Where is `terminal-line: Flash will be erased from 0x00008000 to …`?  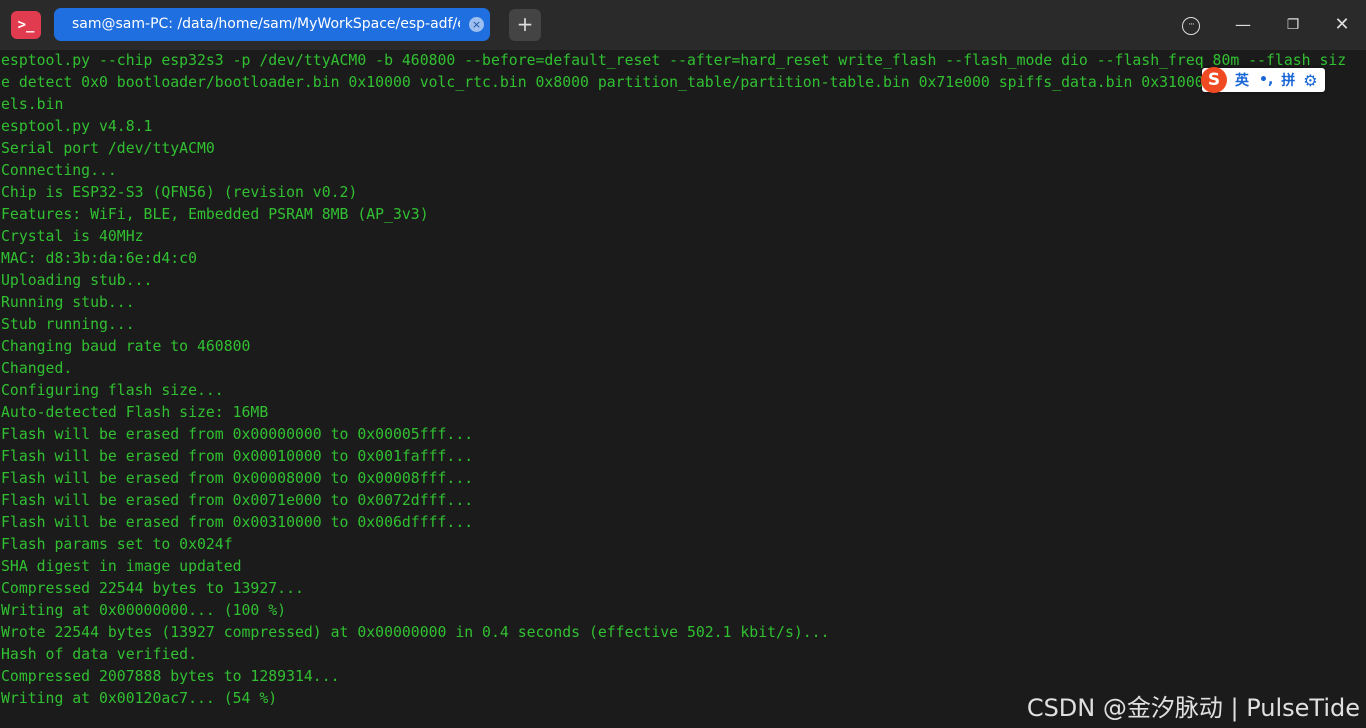 terminal-line: Flash will be erased from 0x00008000 to … is located at coordinates (237, 478).